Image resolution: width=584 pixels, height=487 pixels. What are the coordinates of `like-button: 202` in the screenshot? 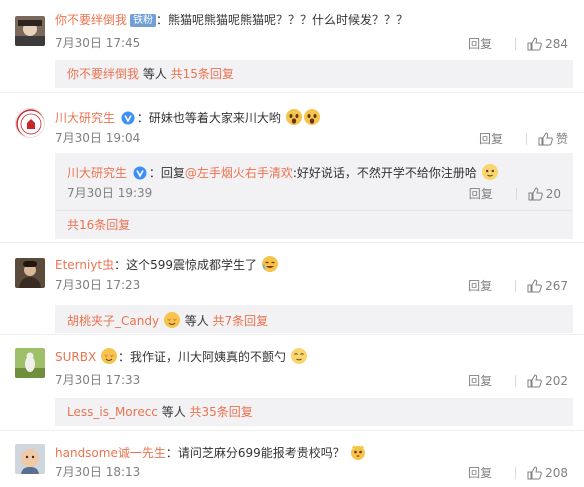 It's located at (547, 381).